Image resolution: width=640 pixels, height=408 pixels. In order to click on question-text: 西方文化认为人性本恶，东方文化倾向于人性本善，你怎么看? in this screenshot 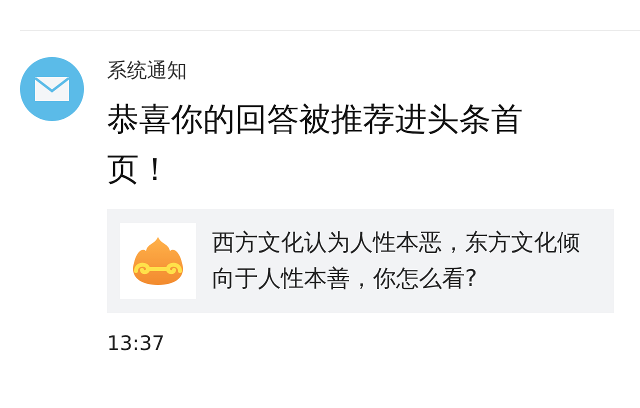, I will do `click(396, 261)`.